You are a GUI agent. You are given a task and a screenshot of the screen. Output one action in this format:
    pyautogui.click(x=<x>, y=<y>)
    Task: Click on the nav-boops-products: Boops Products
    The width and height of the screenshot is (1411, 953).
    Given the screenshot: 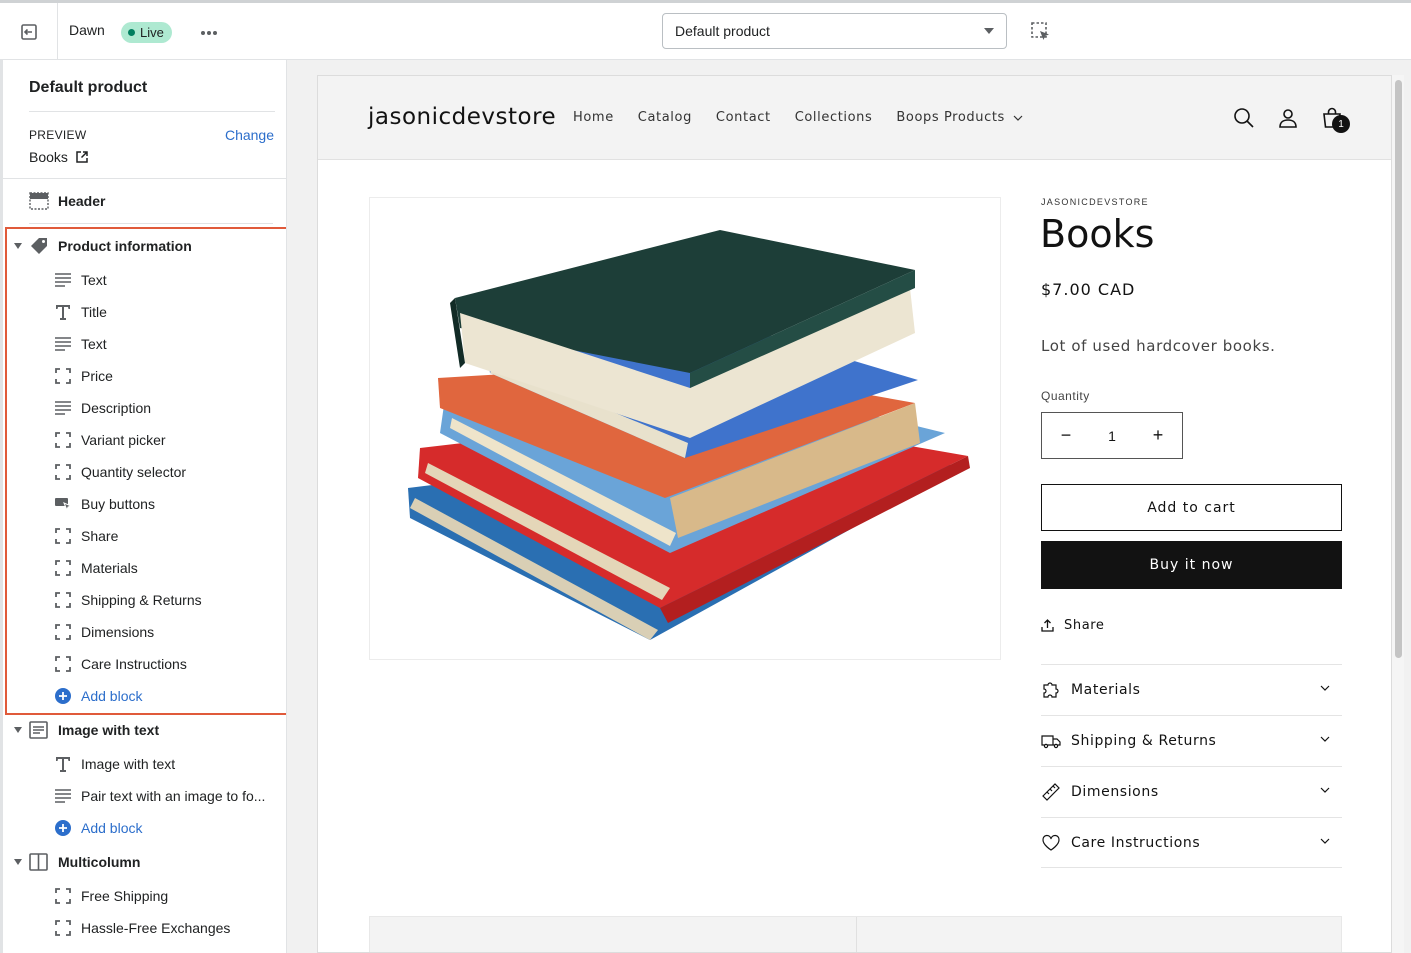 What is the action you would take?
    pyautogui.click(x=959, y=117)
    